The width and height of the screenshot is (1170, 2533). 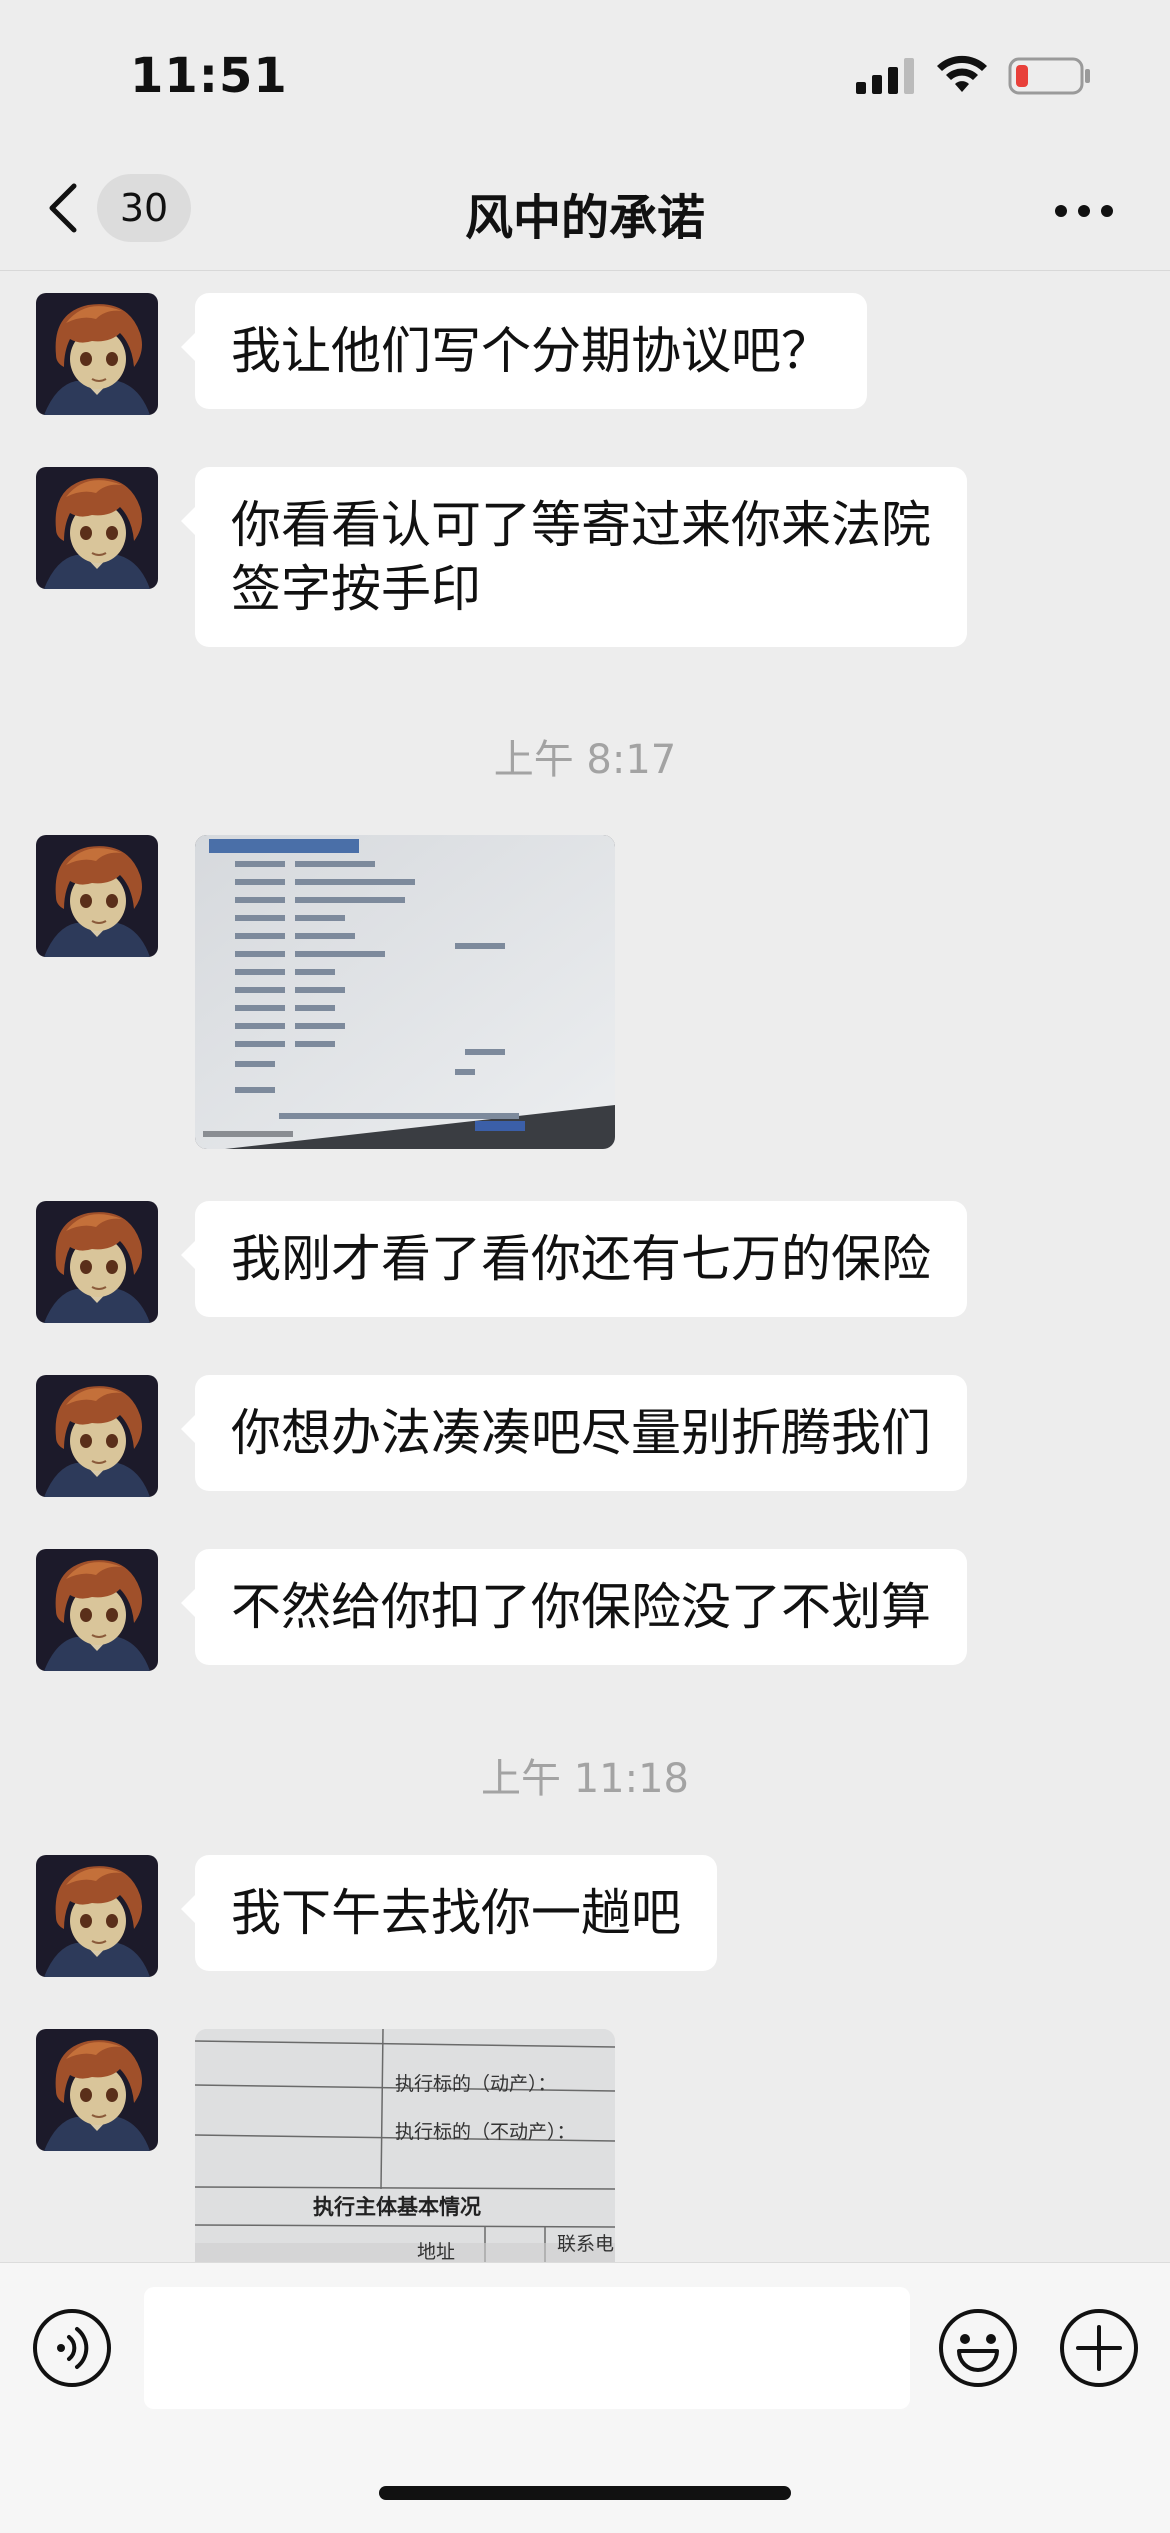 I want to click on add-attachment-icon, so click(x=1099, y=2348).